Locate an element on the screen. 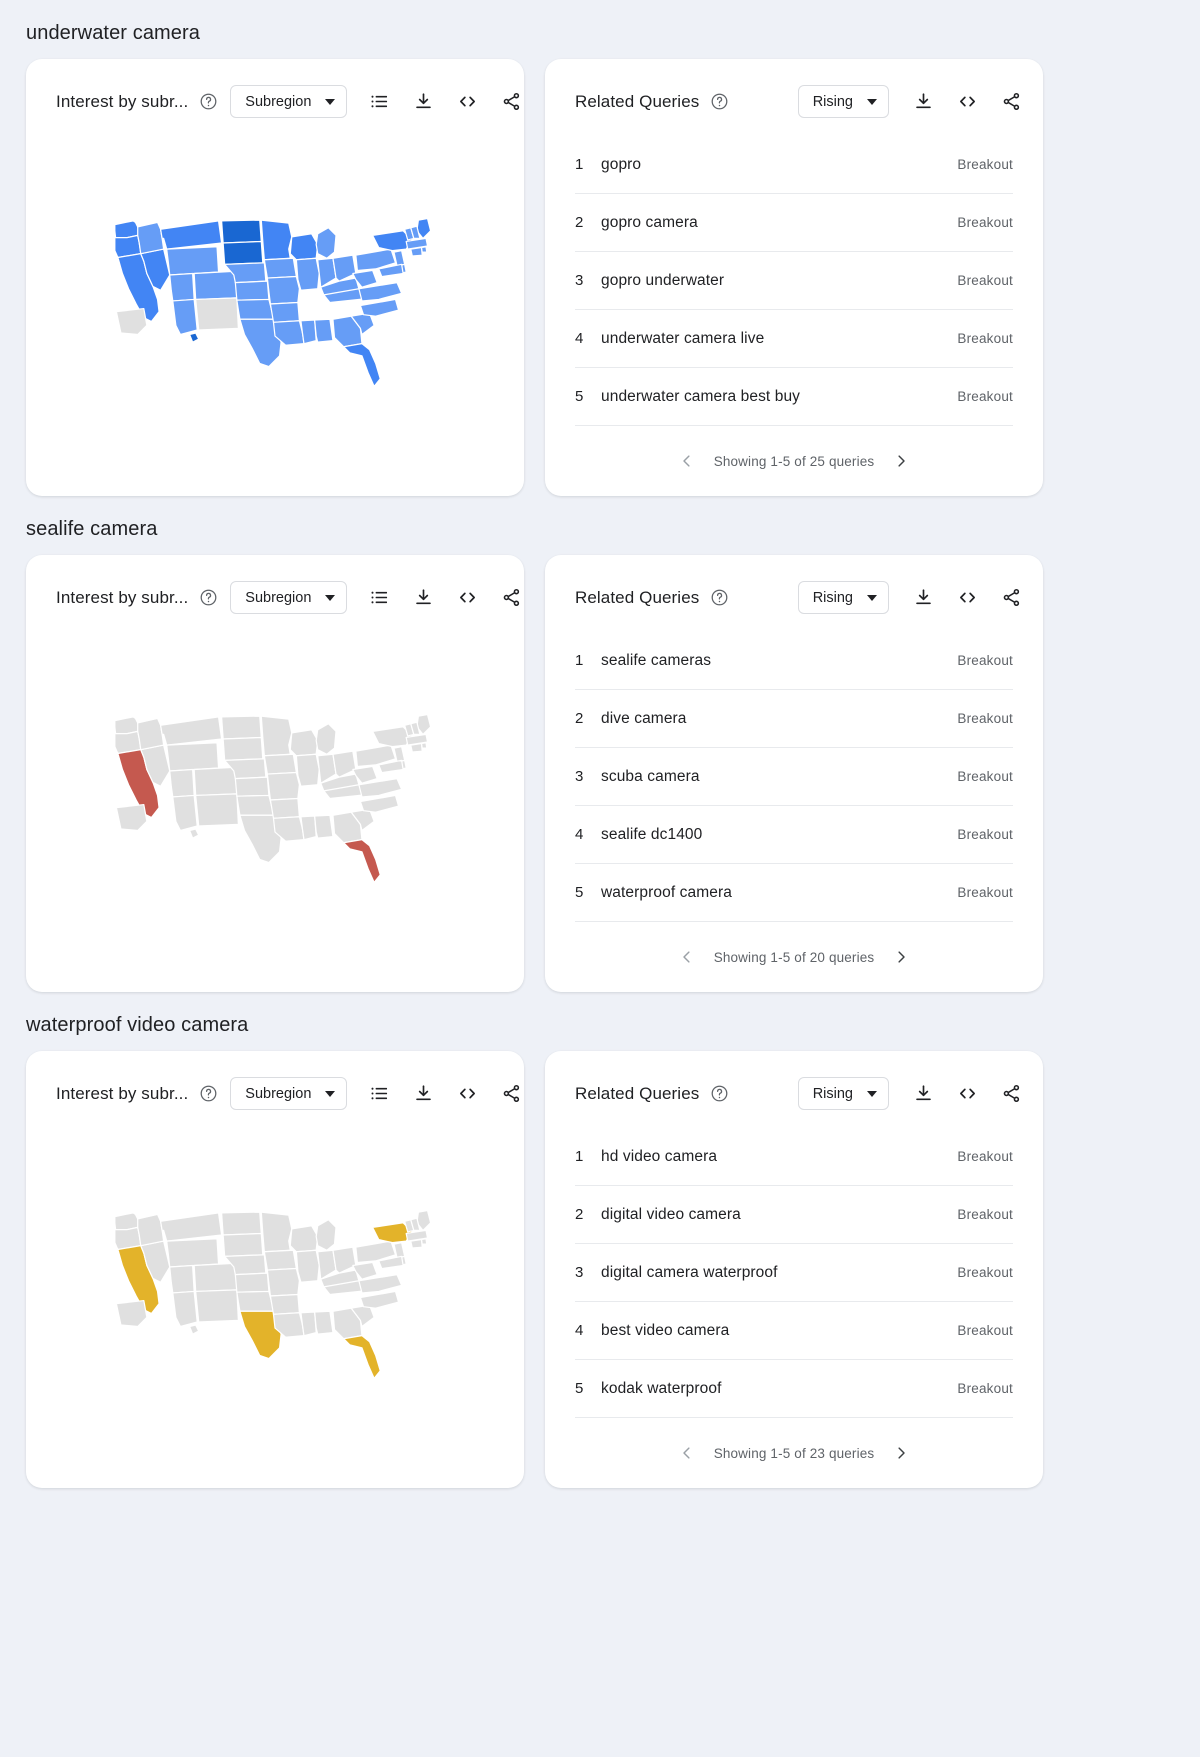 The width and height of the screenshot is (1200, 1757). query-row: 5 waterproof camera Breakout is located at coordinates (794, 893).